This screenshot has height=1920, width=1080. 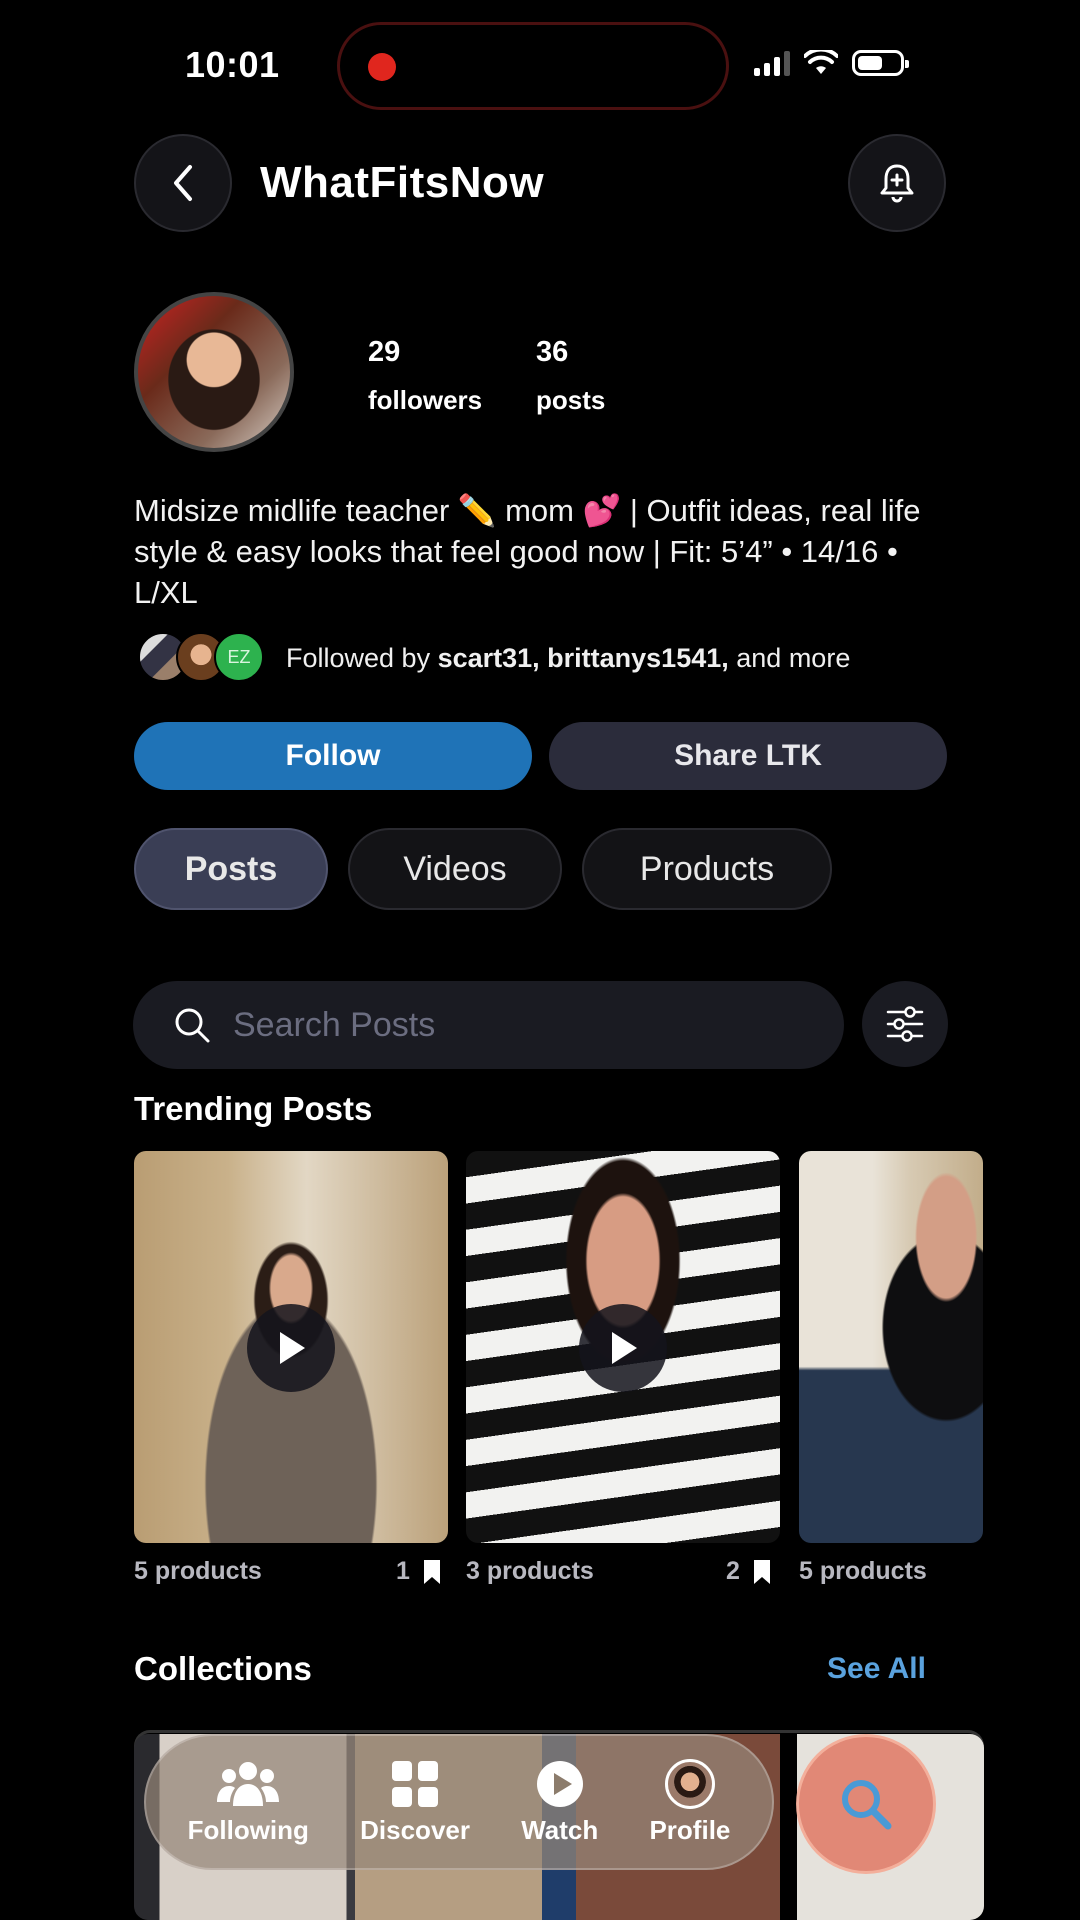 What do you see at coordinates (382, 67) in the screenshot?
I see `recording-dot-icon` at bounding box center [382, 67].